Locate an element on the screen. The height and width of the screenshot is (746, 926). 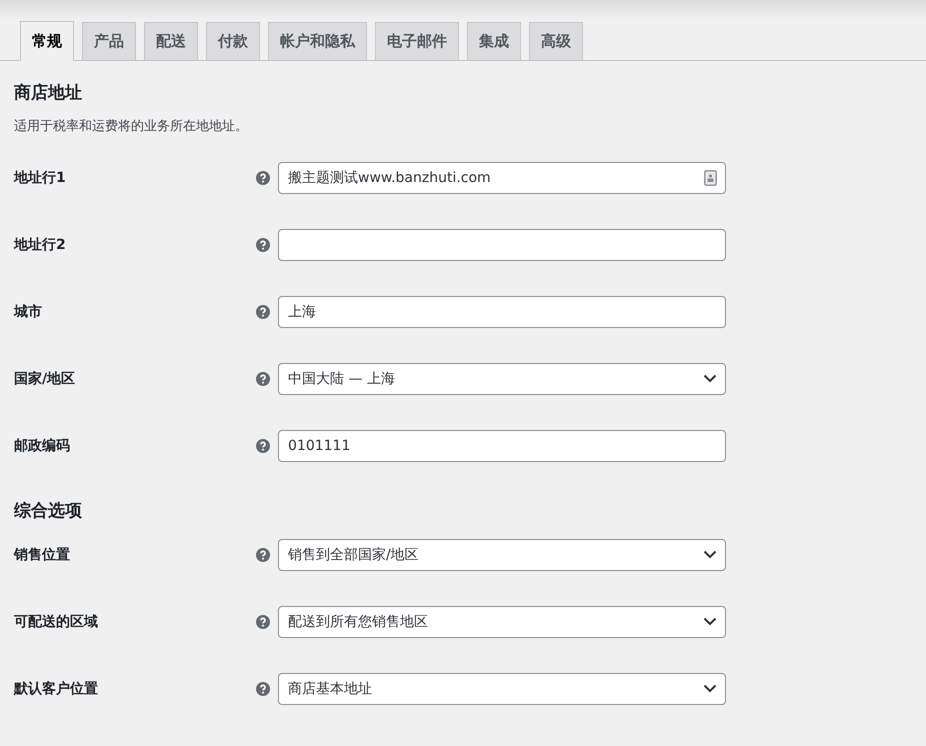
tab: 产品 is located at coordinates (109, 41).